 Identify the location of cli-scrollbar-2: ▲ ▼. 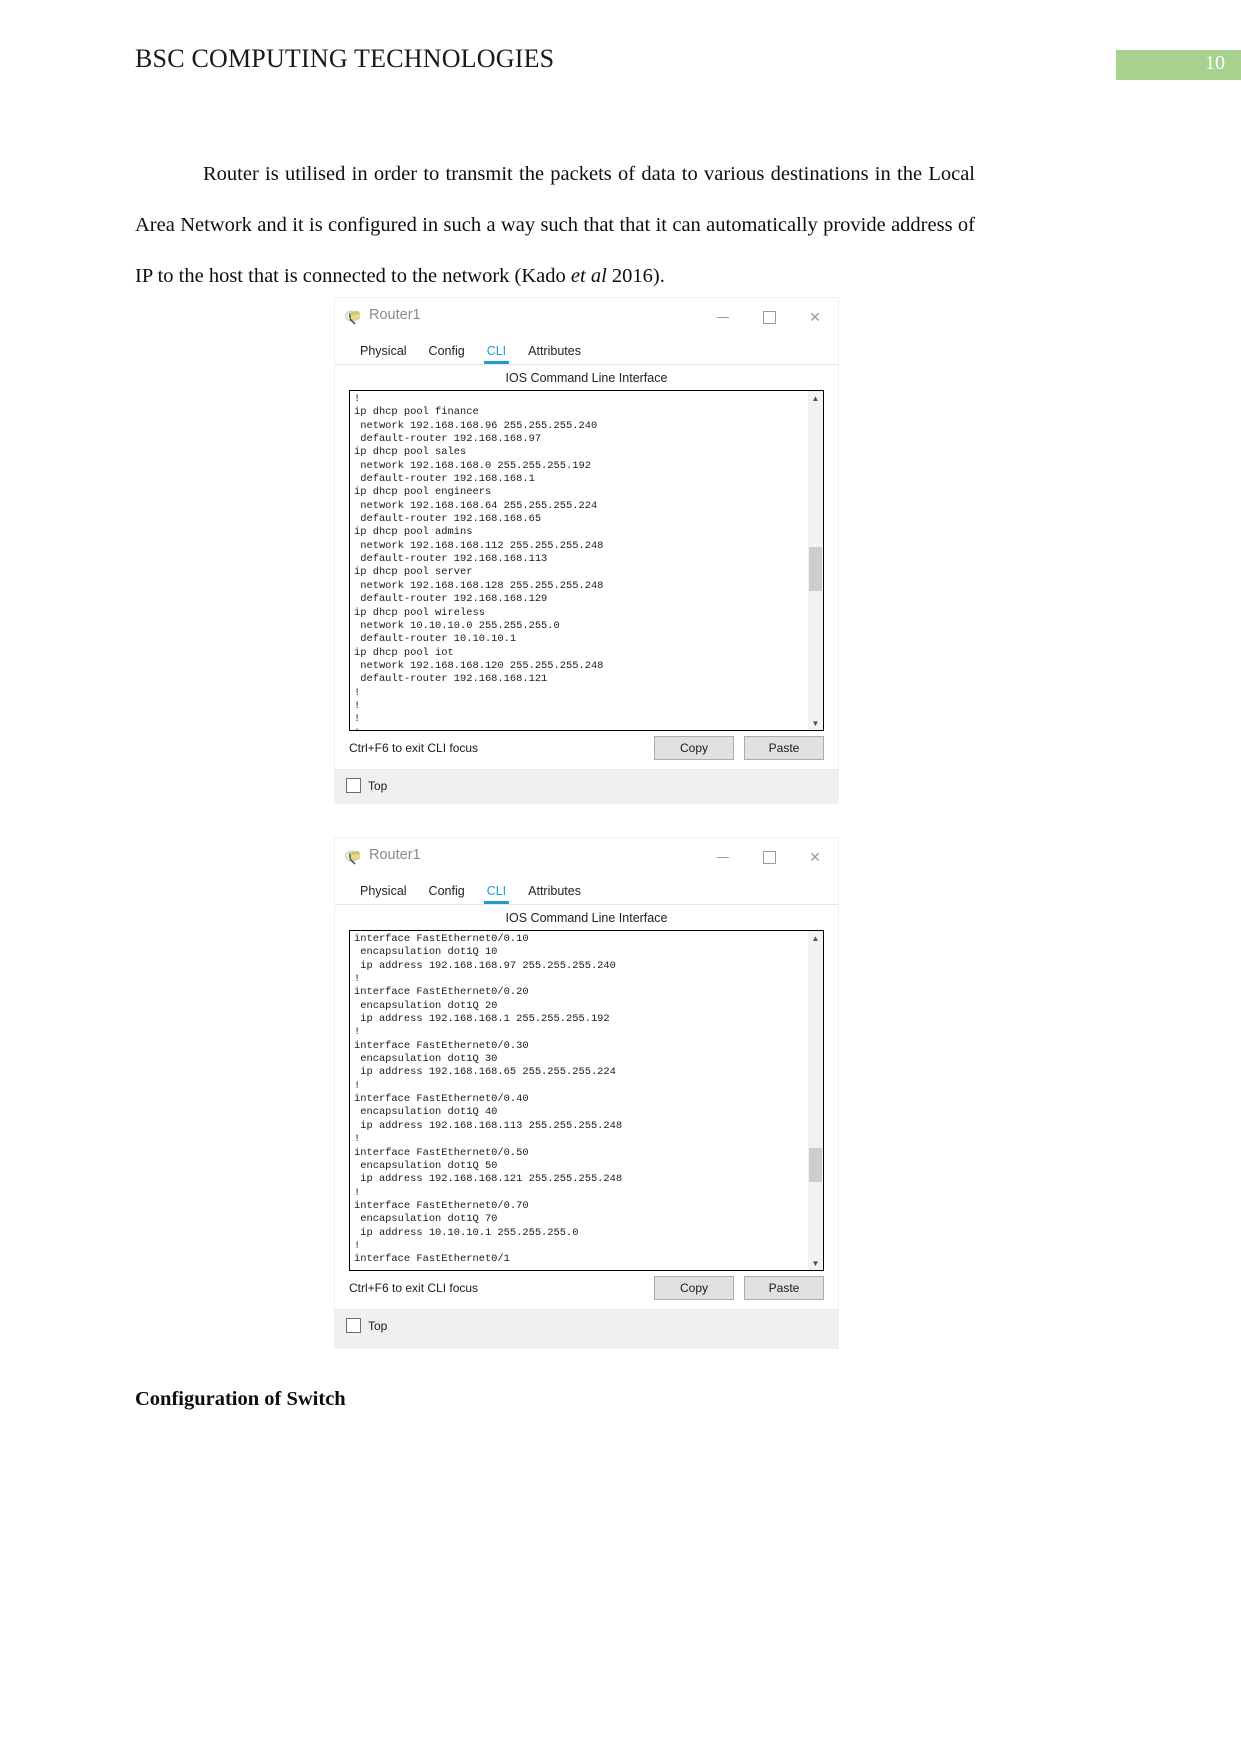
(815, 1100).